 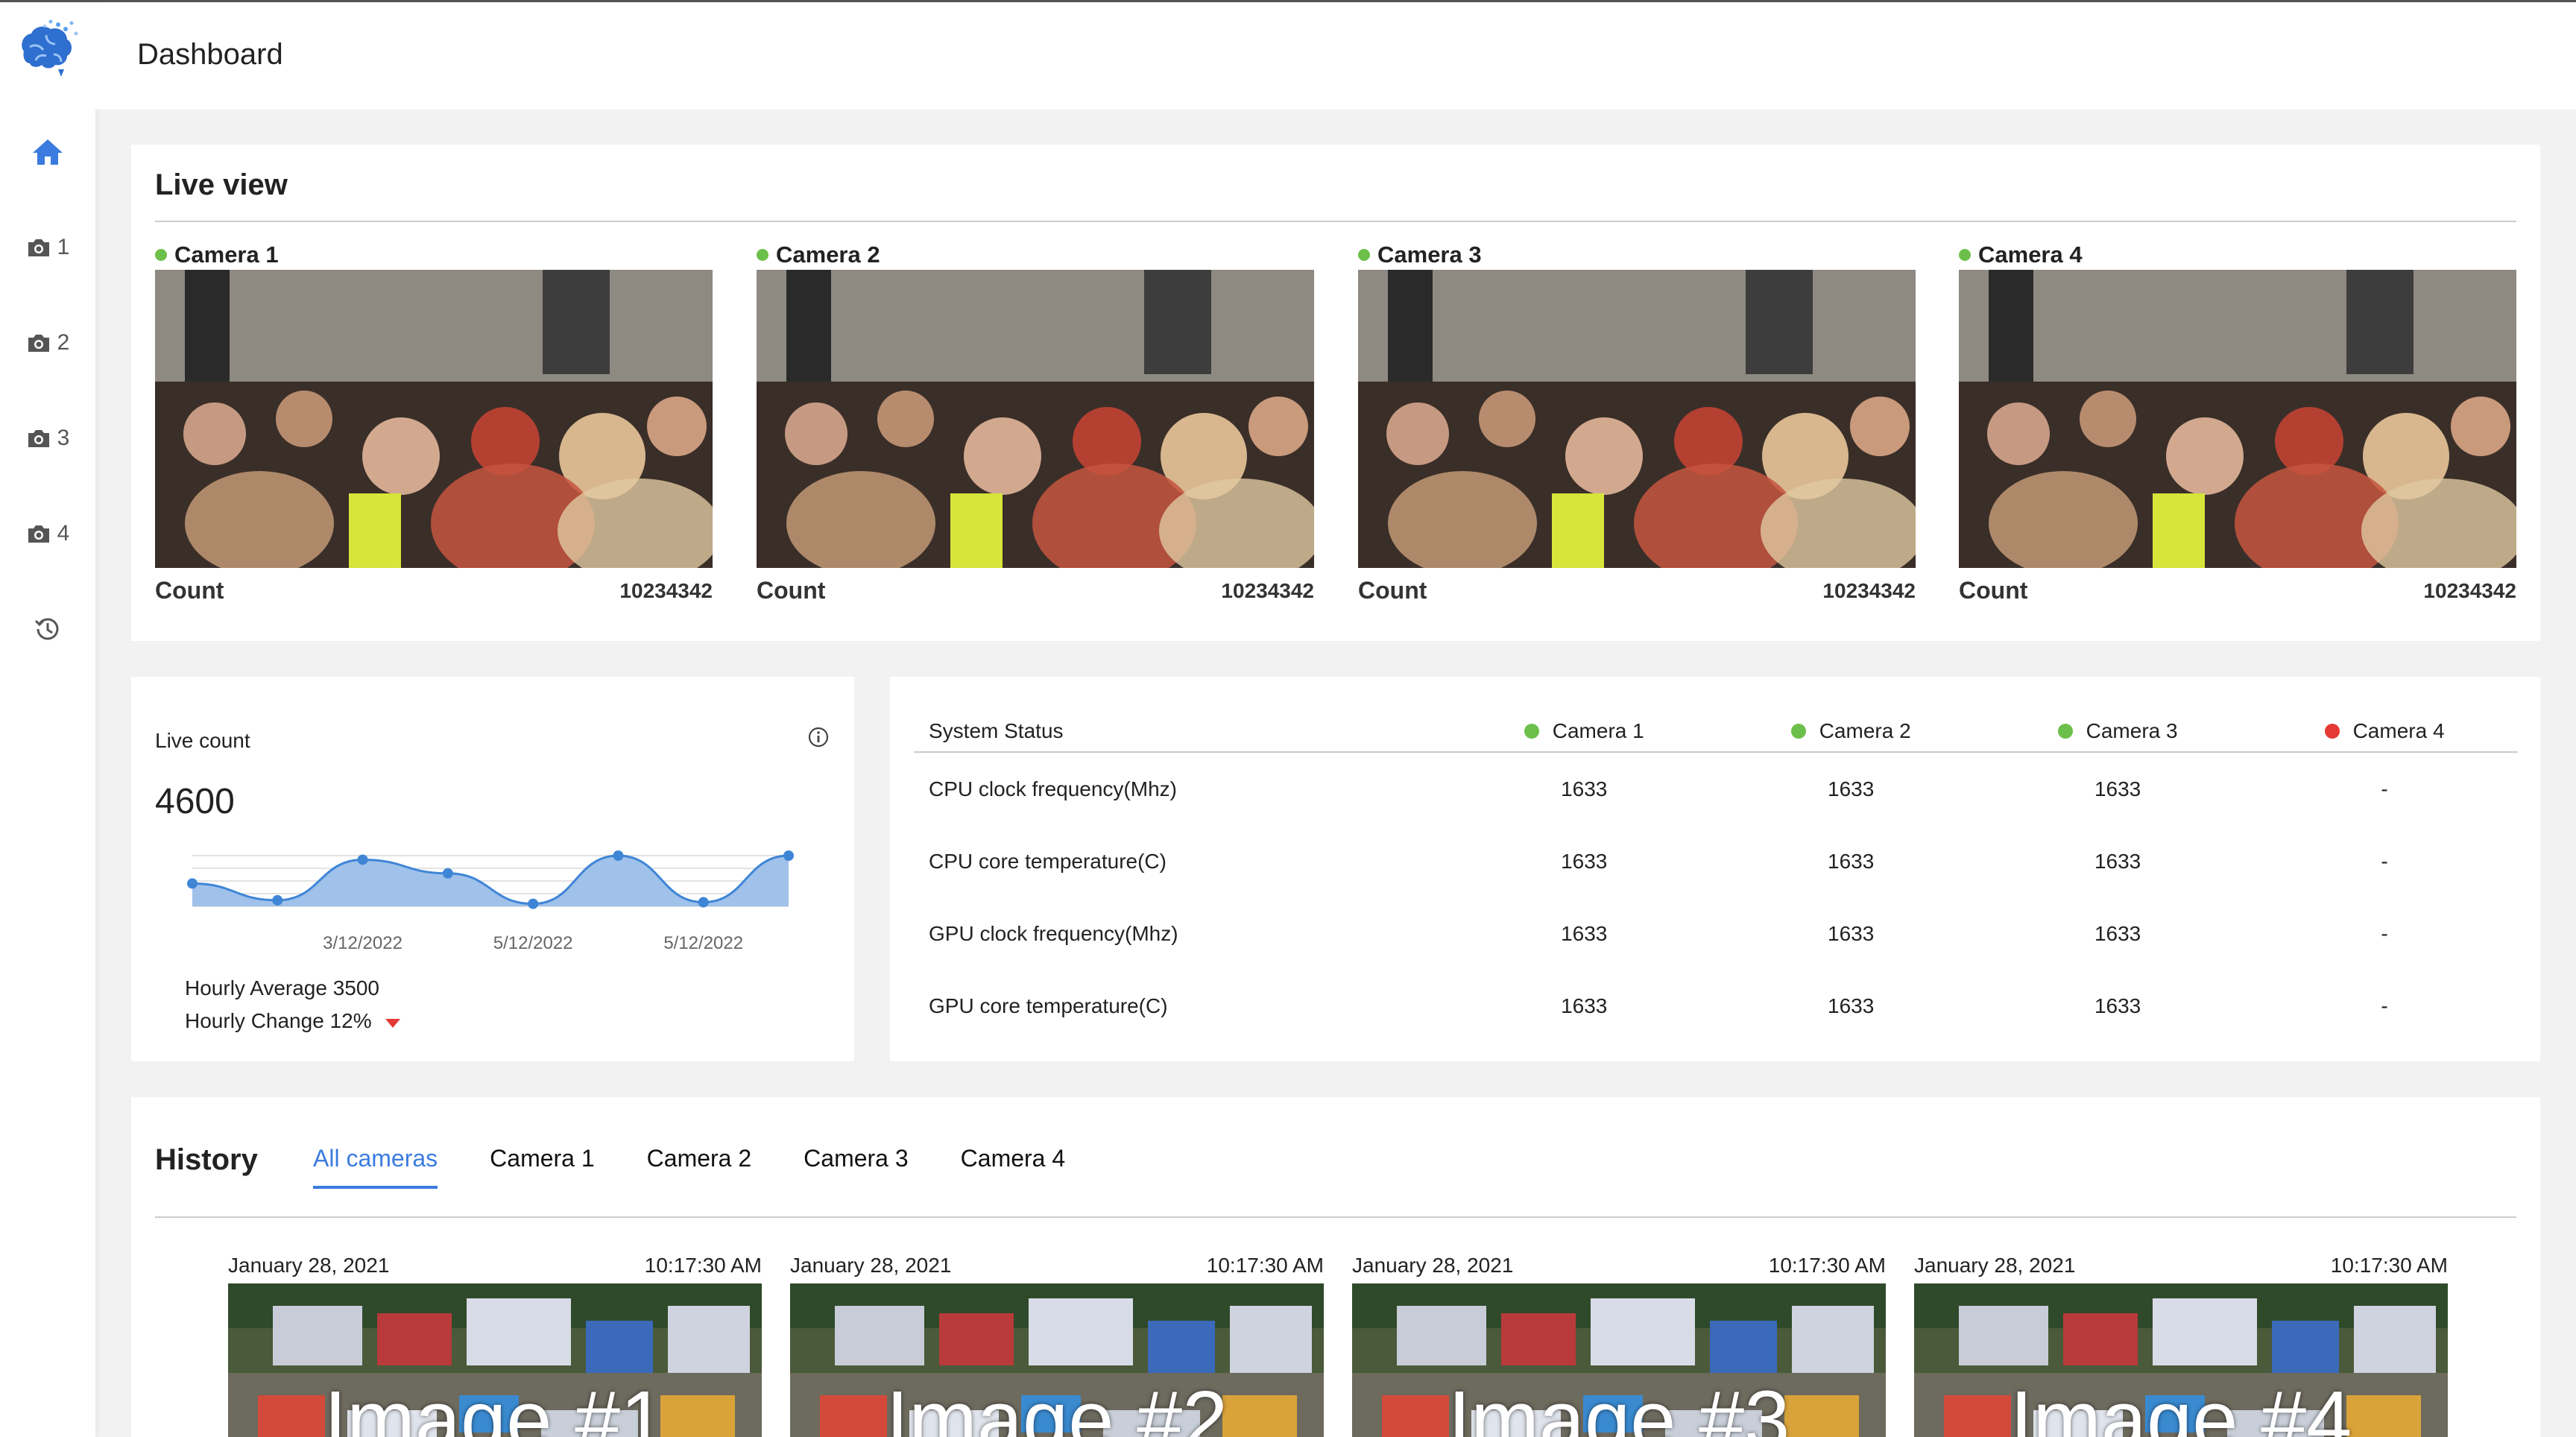 I want to click on live-count-value: 4600, so click(x=195, y=801).